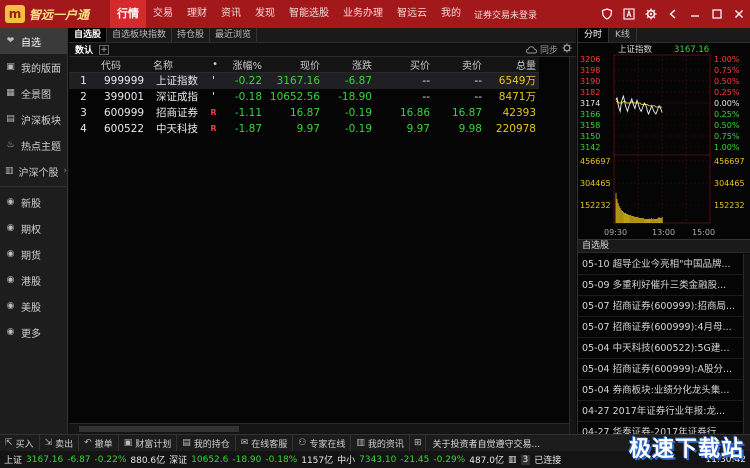  Describe the element at coordinates (148, 443) in the screenshot. I see `function-button: ▣ 财富计划` at that location.